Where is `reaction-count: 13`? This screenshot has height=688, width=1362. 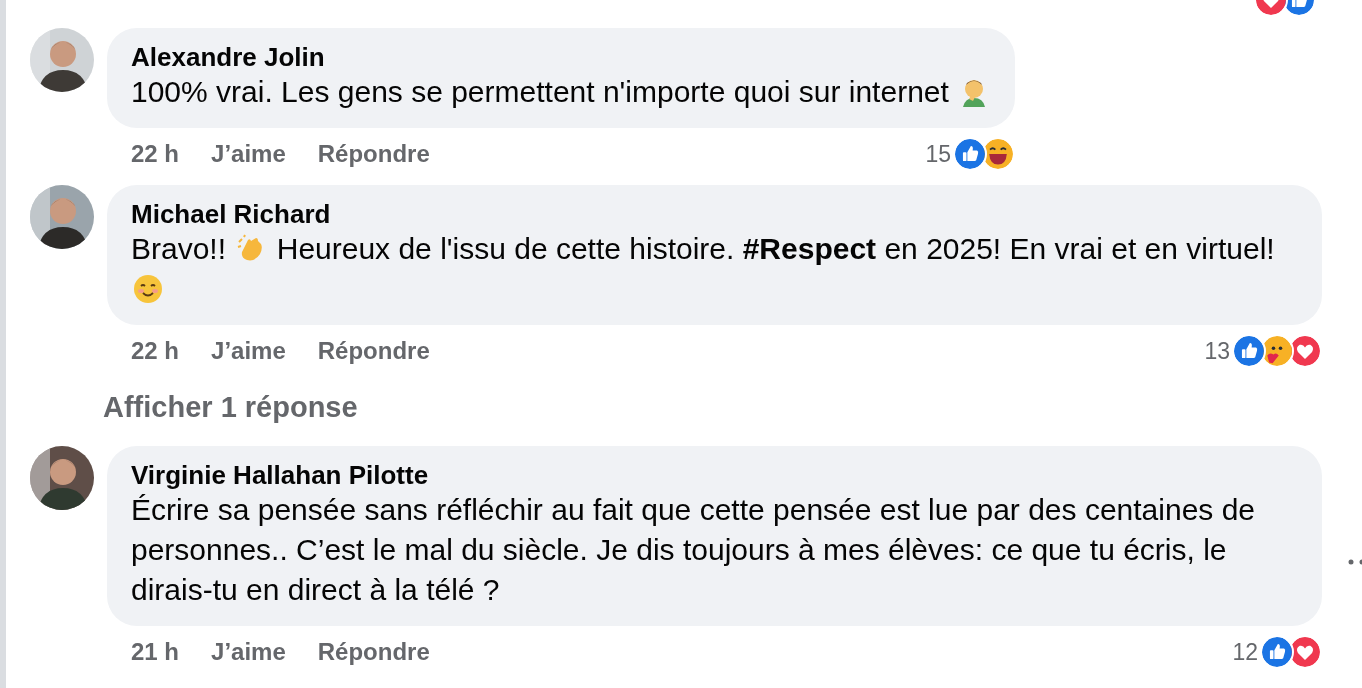 reaction-count: 13 is located at coordinates (1217, 351).